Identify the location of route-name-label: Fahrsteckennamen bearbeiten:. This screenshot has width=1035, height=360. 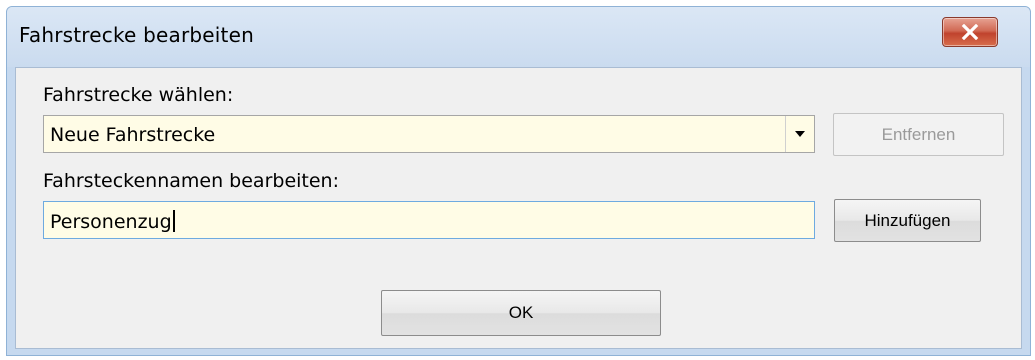
(191, 181).